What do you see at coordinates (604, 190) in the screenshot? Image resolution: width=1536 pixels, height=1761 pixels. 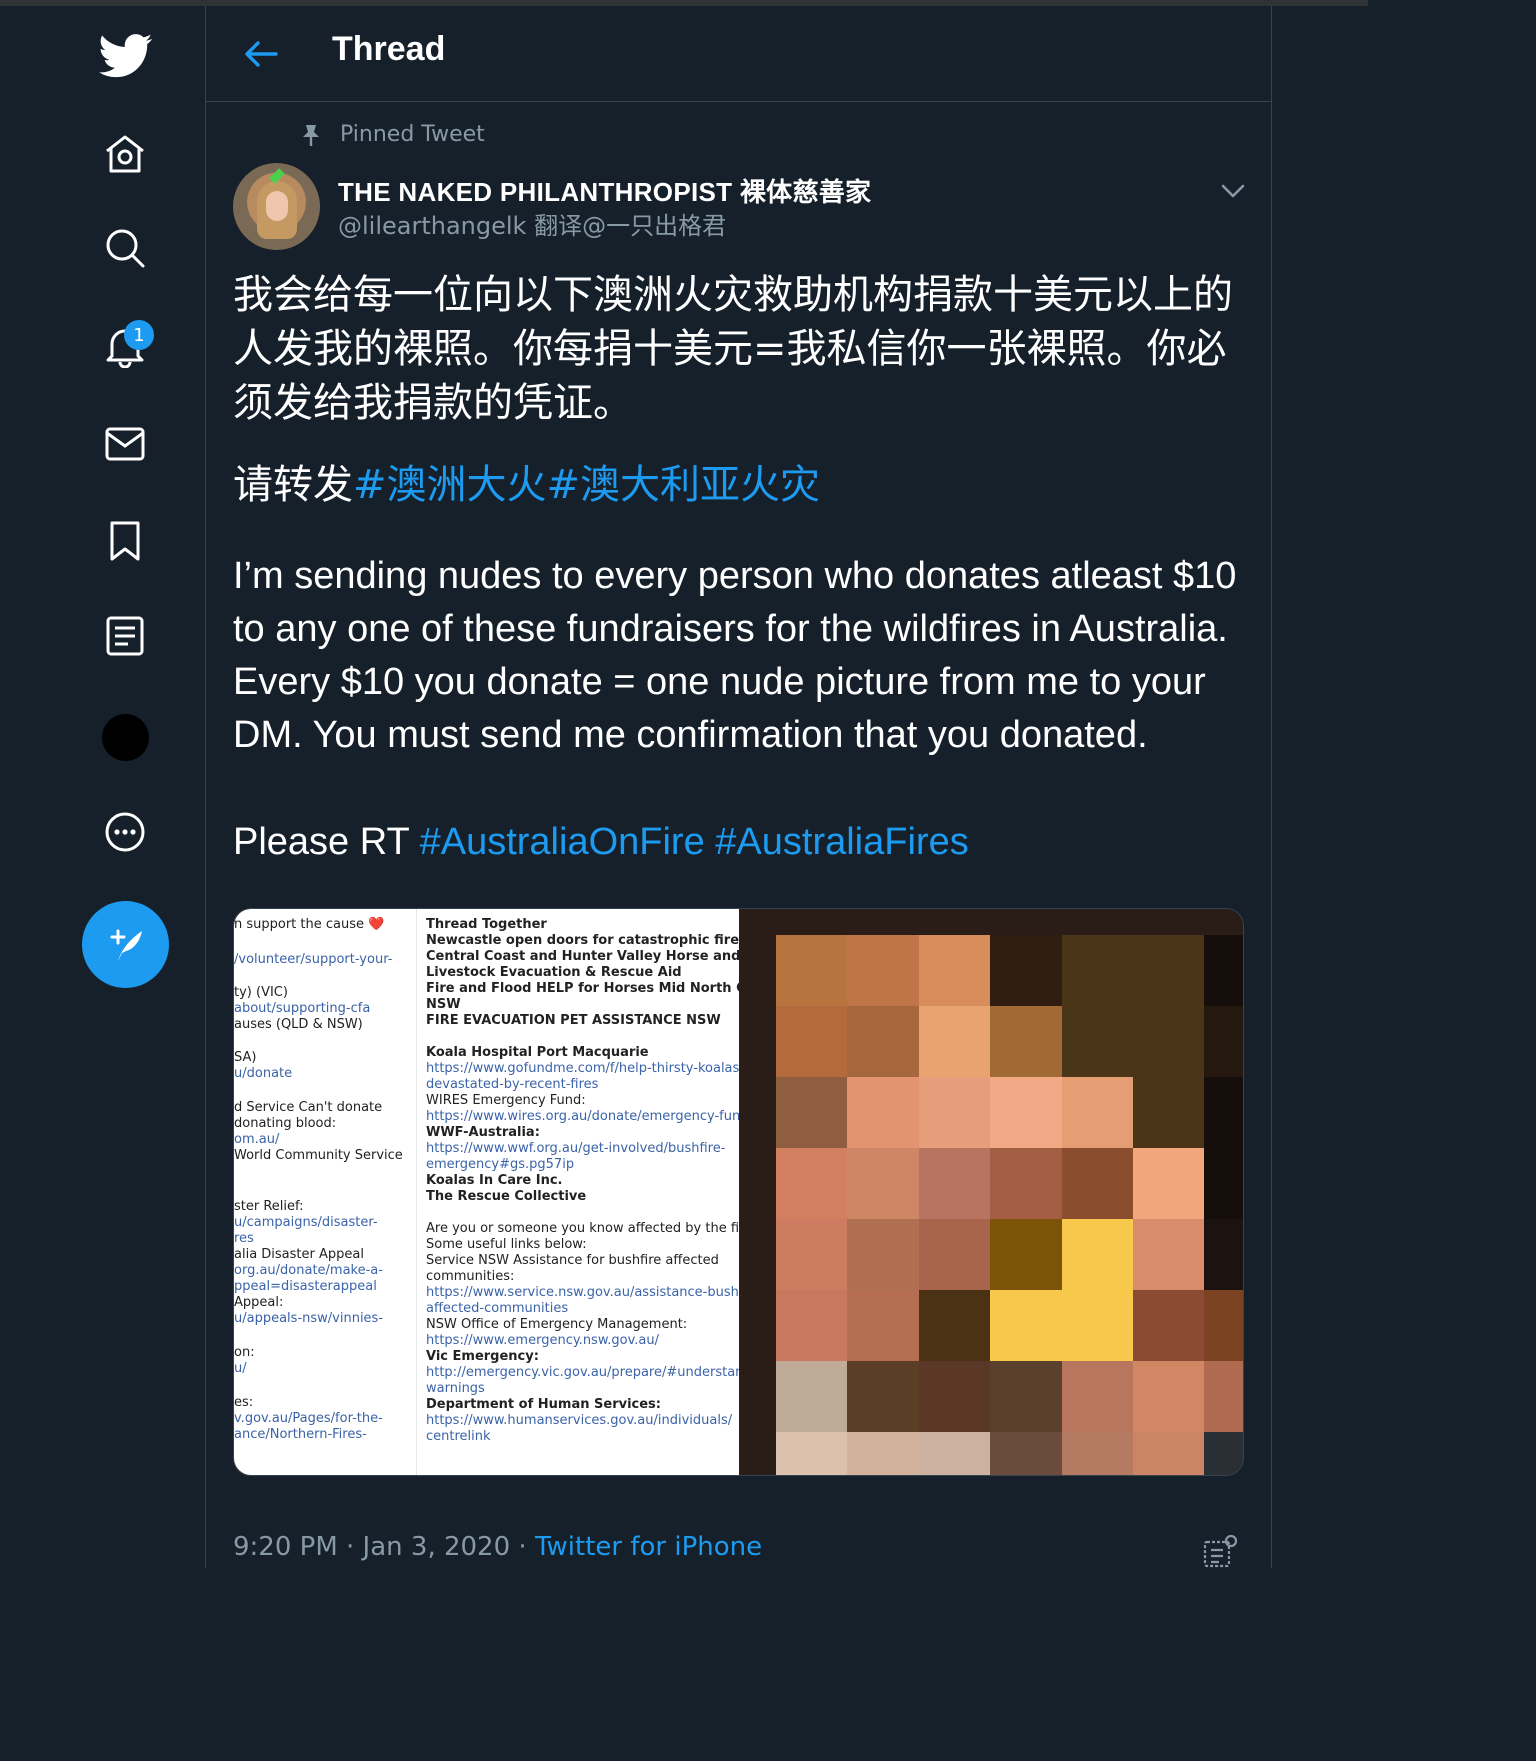 I see `author-display-name: THE NAKED PHILANTHROPIST 裸体慈善家` at bounding box center [604, 190].